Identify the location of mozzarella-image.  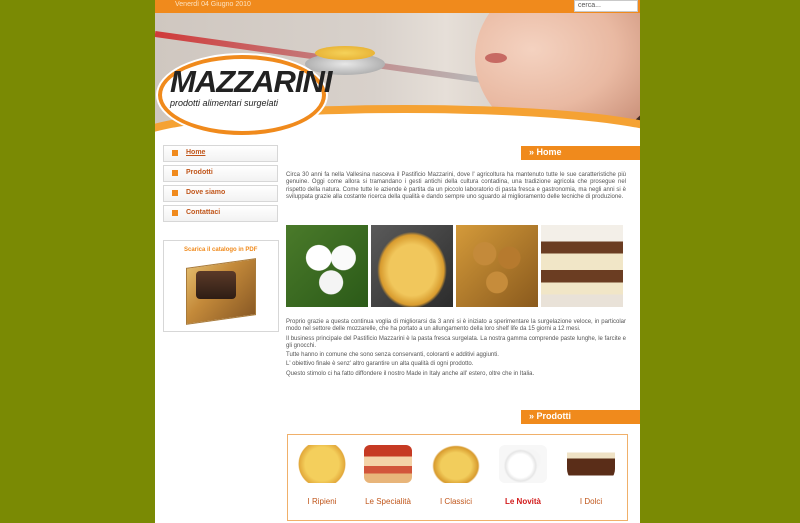
(523, 464).